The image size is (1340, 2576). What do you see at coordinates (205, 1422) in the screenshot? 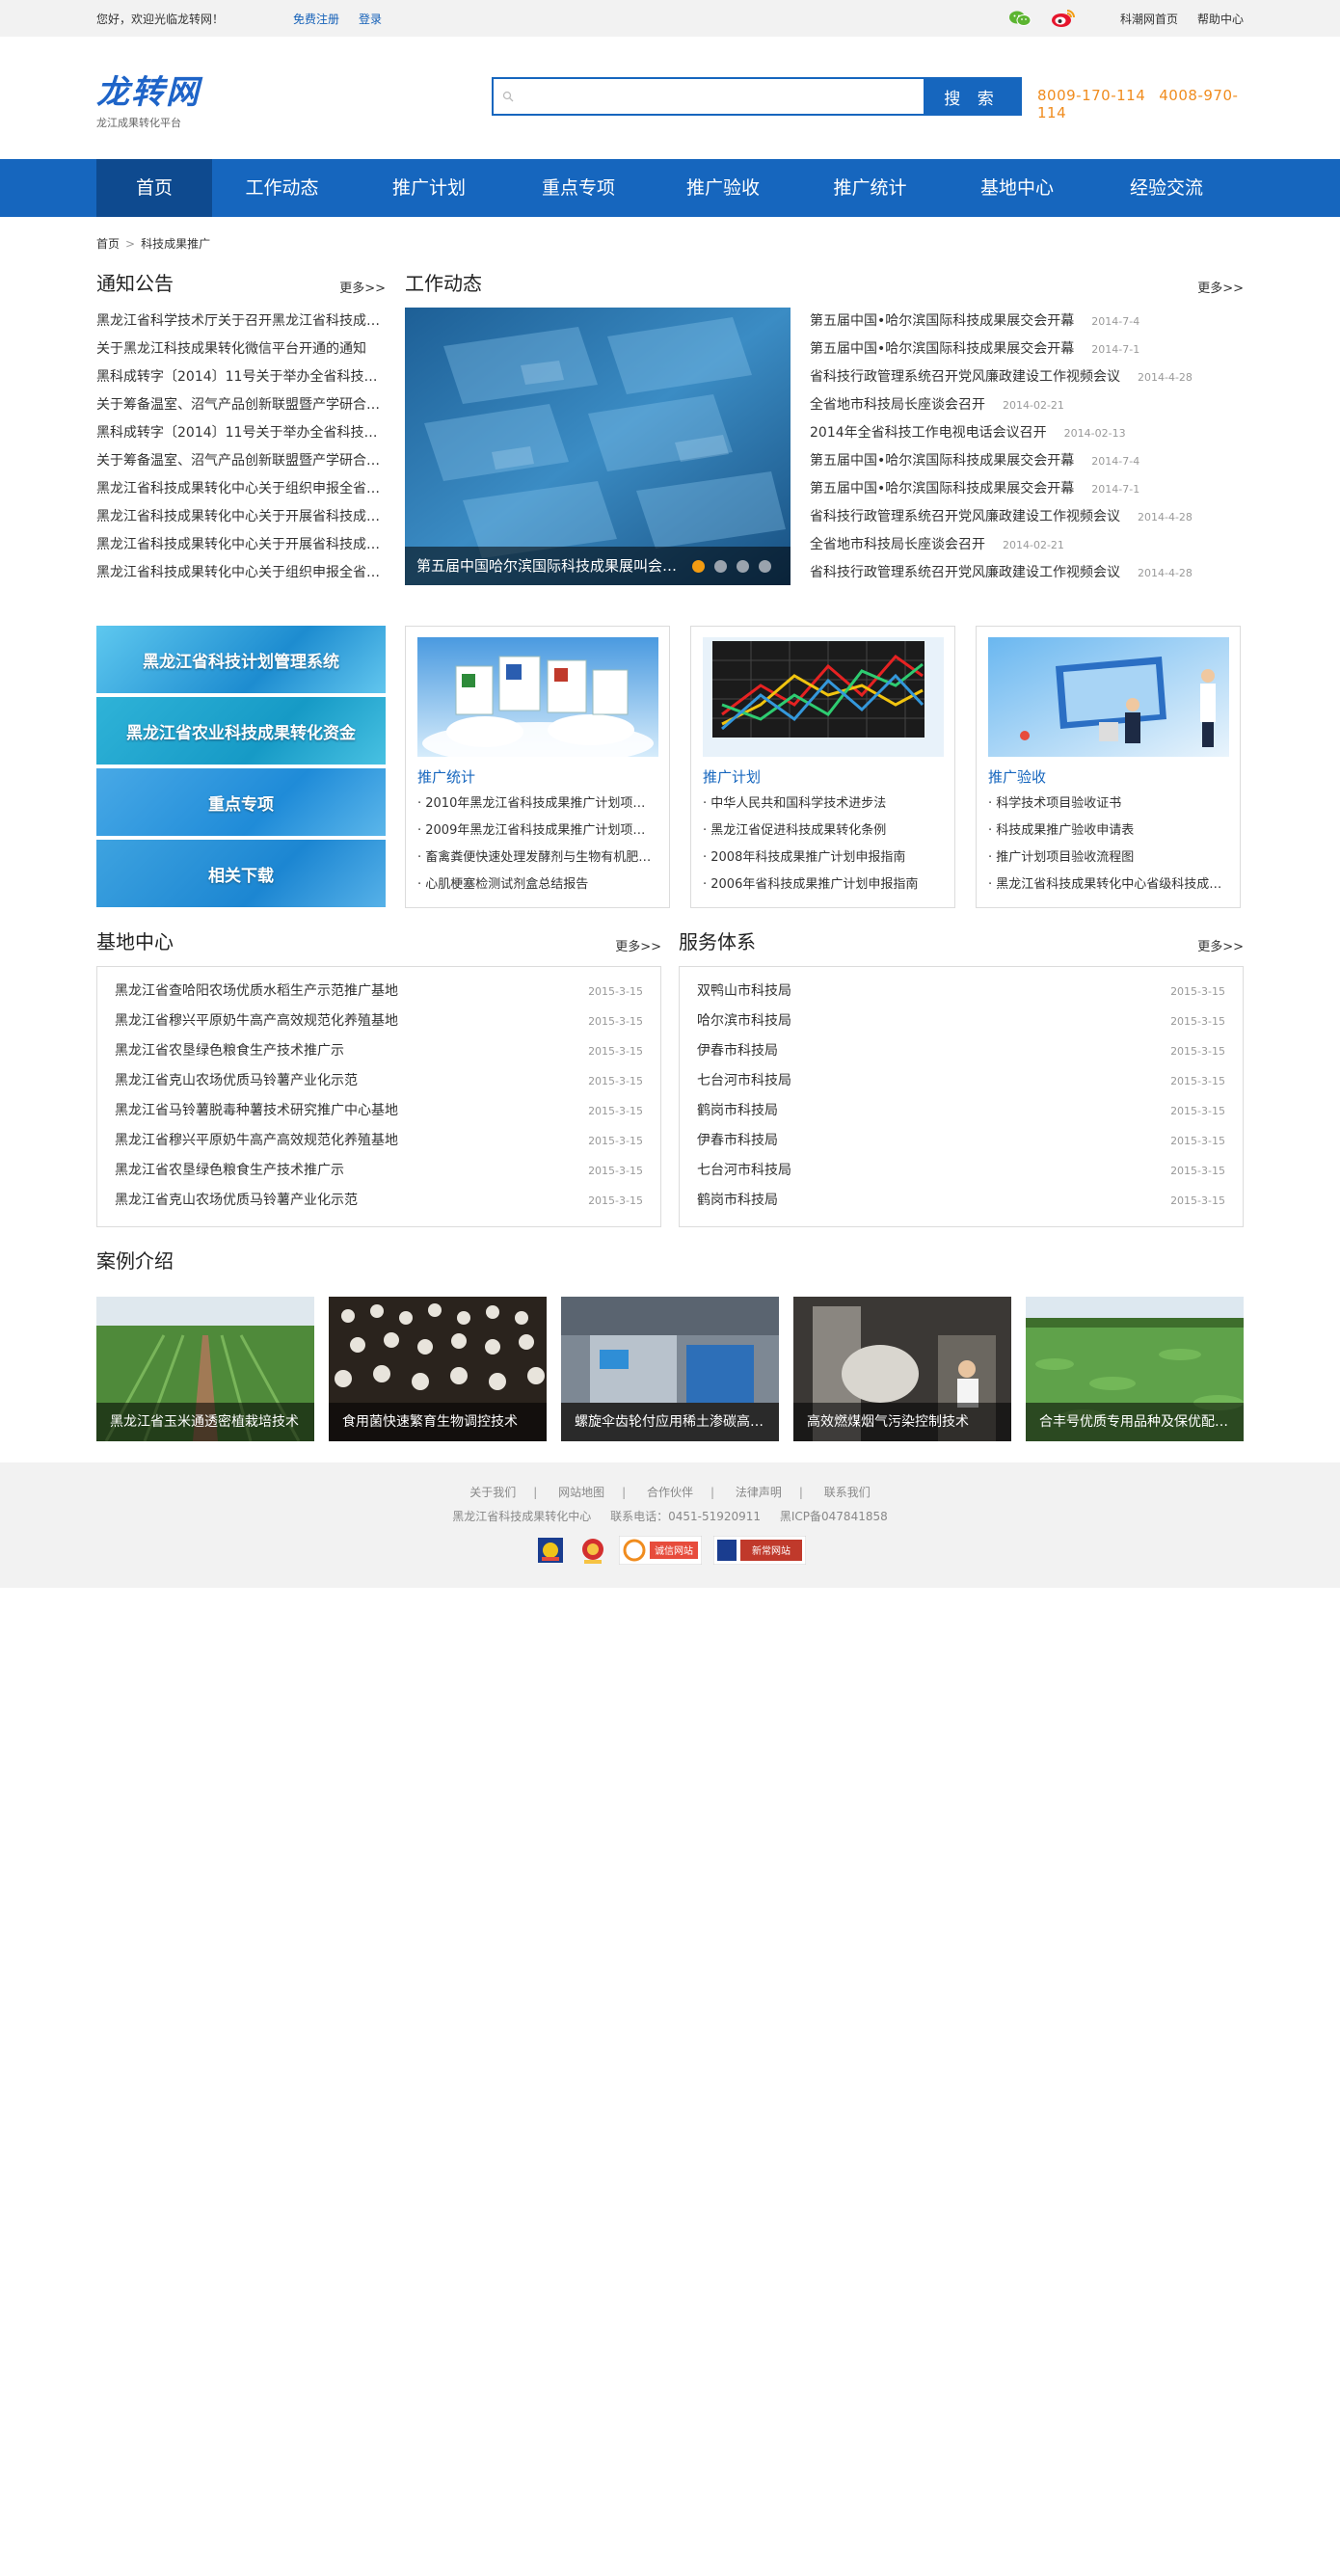
I see `case-caption: 黑龙江省玉米通透密植栽培技术` at bounding box center [205, 1422].